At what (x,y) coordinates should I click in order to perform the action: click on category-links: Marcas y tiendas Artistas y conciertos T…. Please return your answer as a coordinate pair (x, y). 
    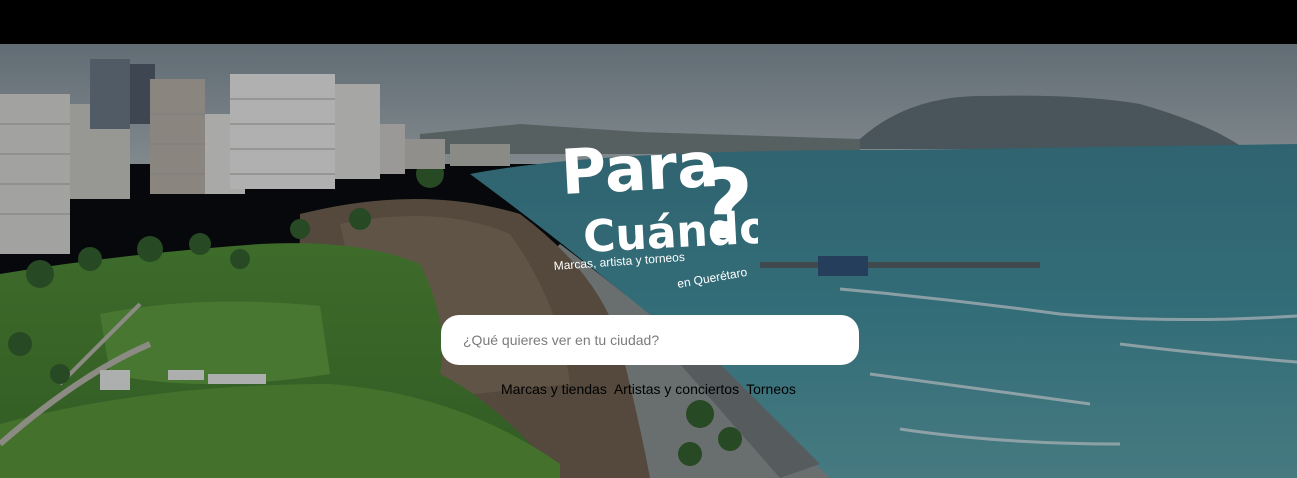
    Looking at the image, I should click on (648, 389).